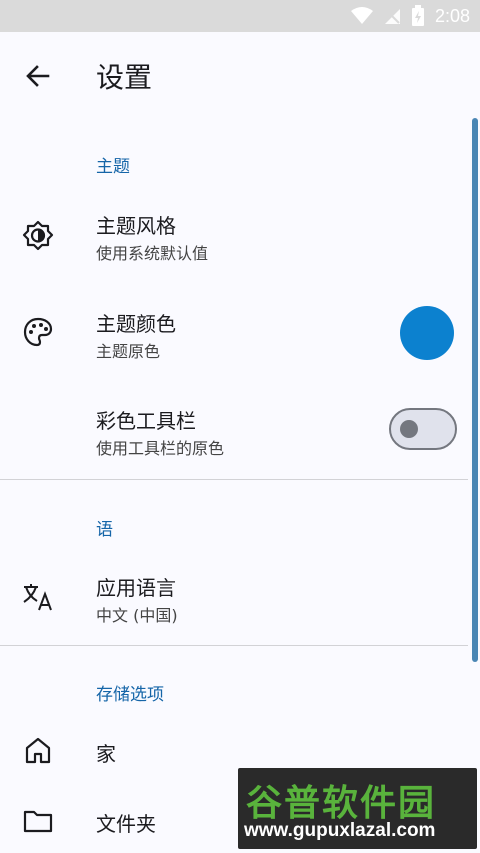 The image size is (480, 853). I want to click on brightness-icon, so click(38, 235).